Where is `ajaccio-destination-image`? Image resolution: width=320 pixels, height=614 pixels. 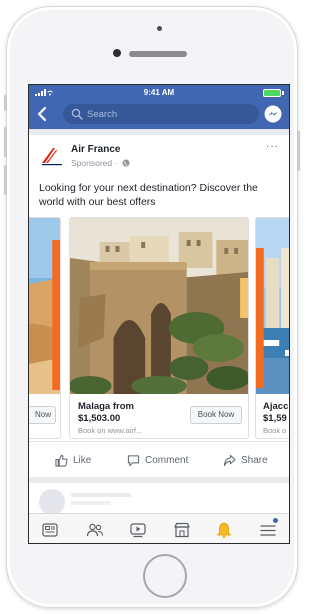
ajaccio-destination-image is located at coordinates (272, 306).